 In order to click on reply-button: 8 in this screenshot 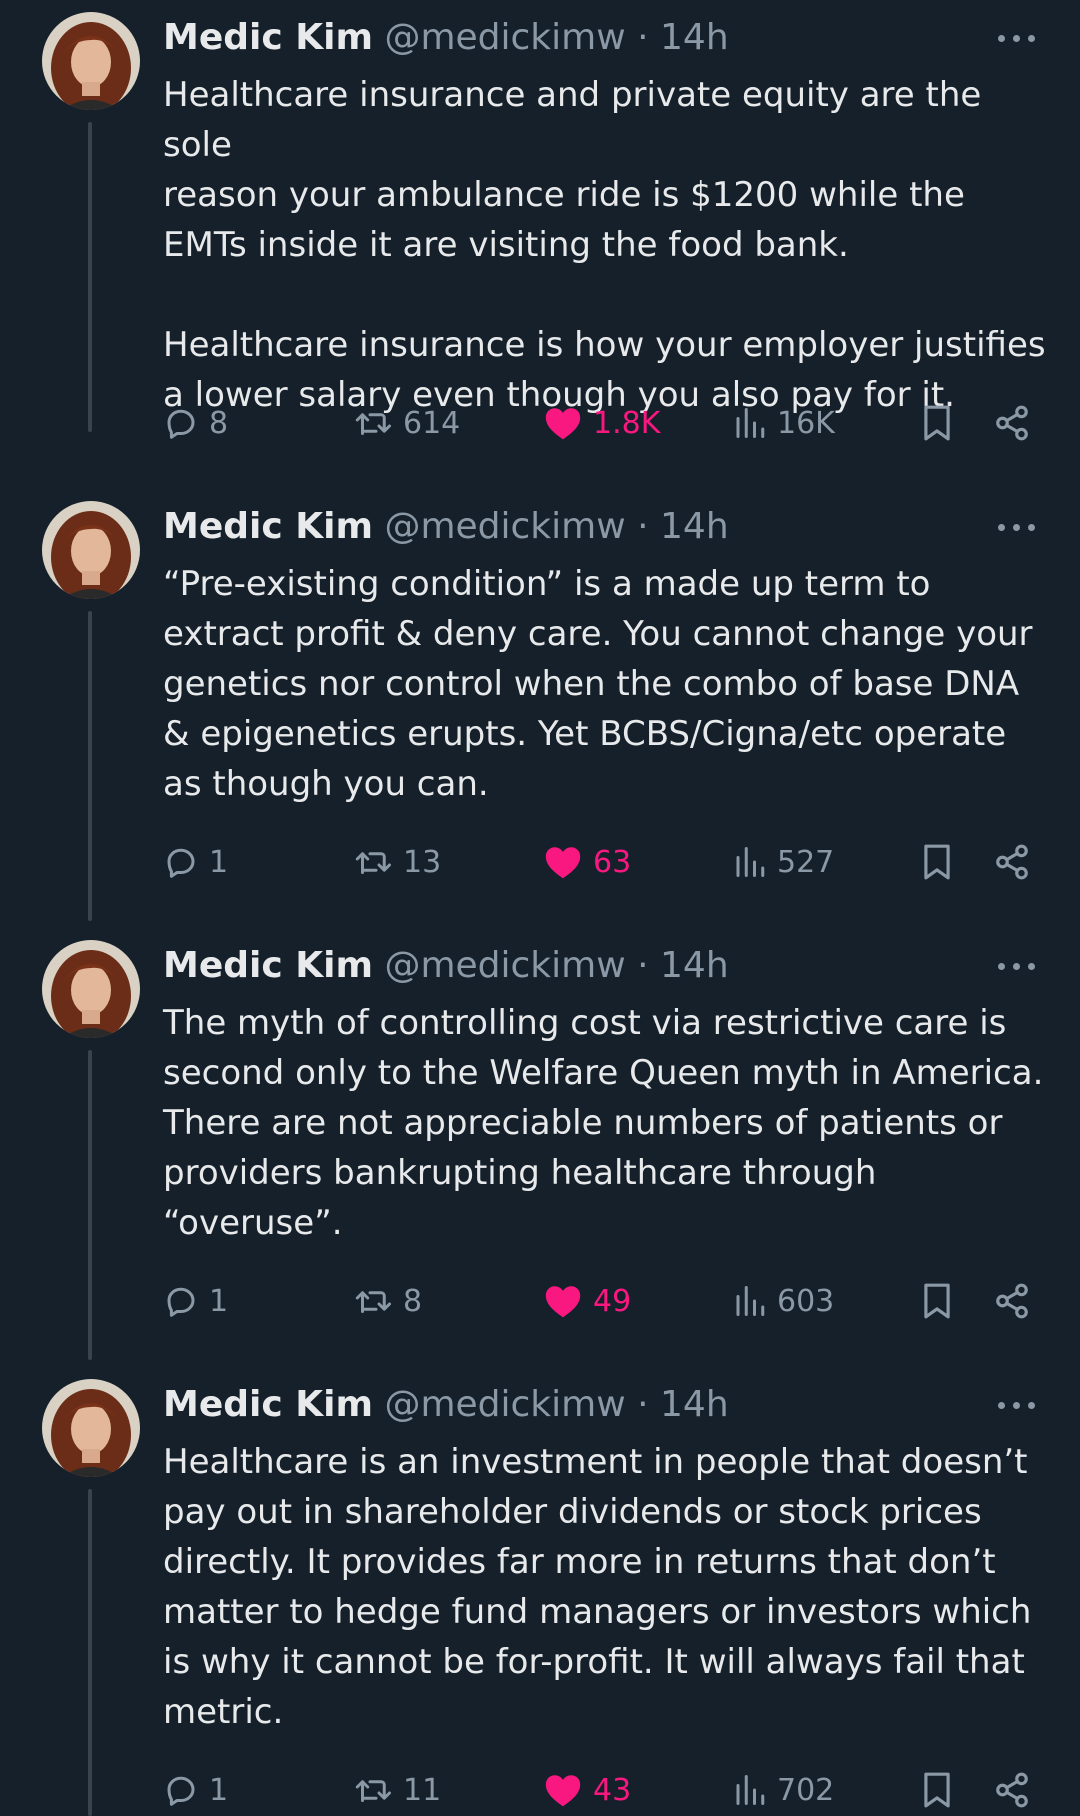, I will do `click(195, 423)`.